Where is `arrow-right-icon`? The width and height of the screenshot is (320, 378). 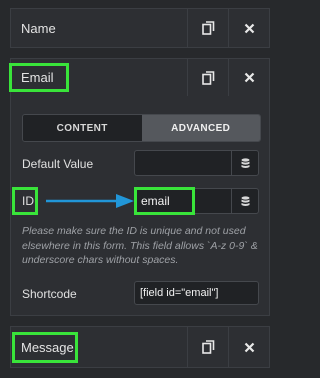 arrow-right-icon is located at coordinates (90, 201).